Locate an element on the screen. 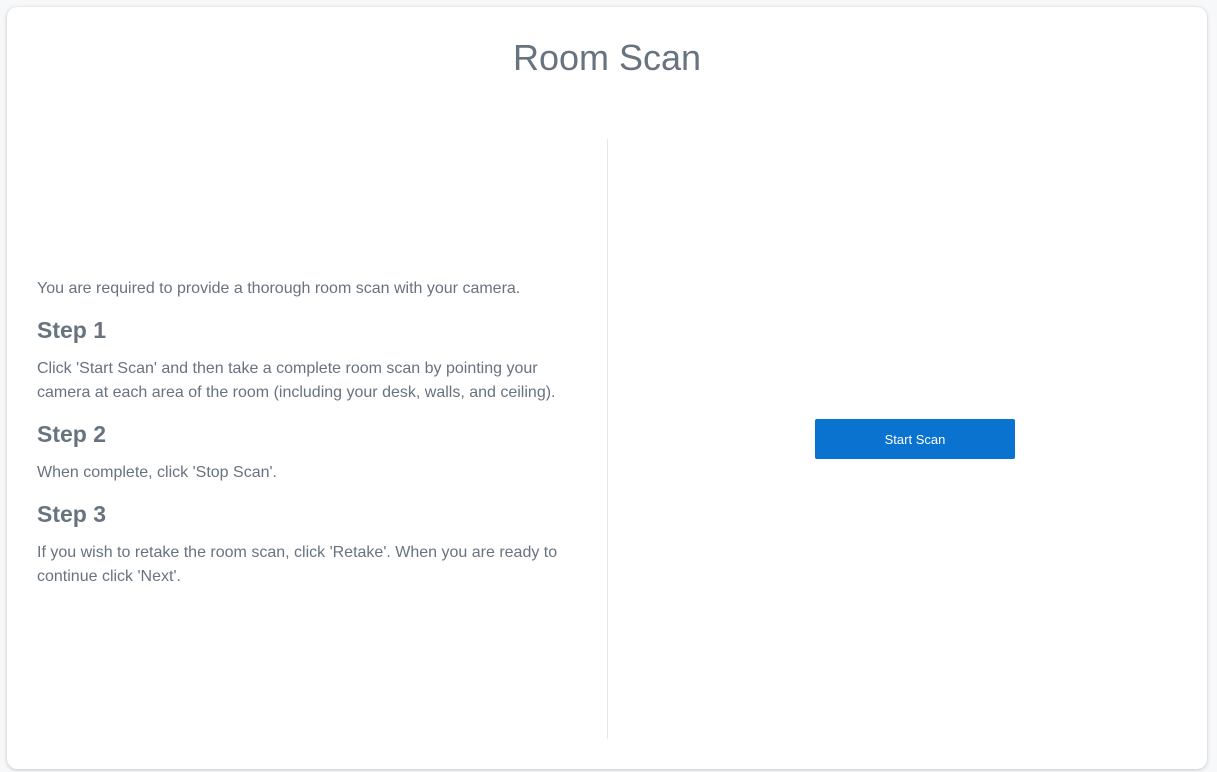 The image size is (1217, 772). step-3-heading: Step 3 is located at coordinates (72, 514).